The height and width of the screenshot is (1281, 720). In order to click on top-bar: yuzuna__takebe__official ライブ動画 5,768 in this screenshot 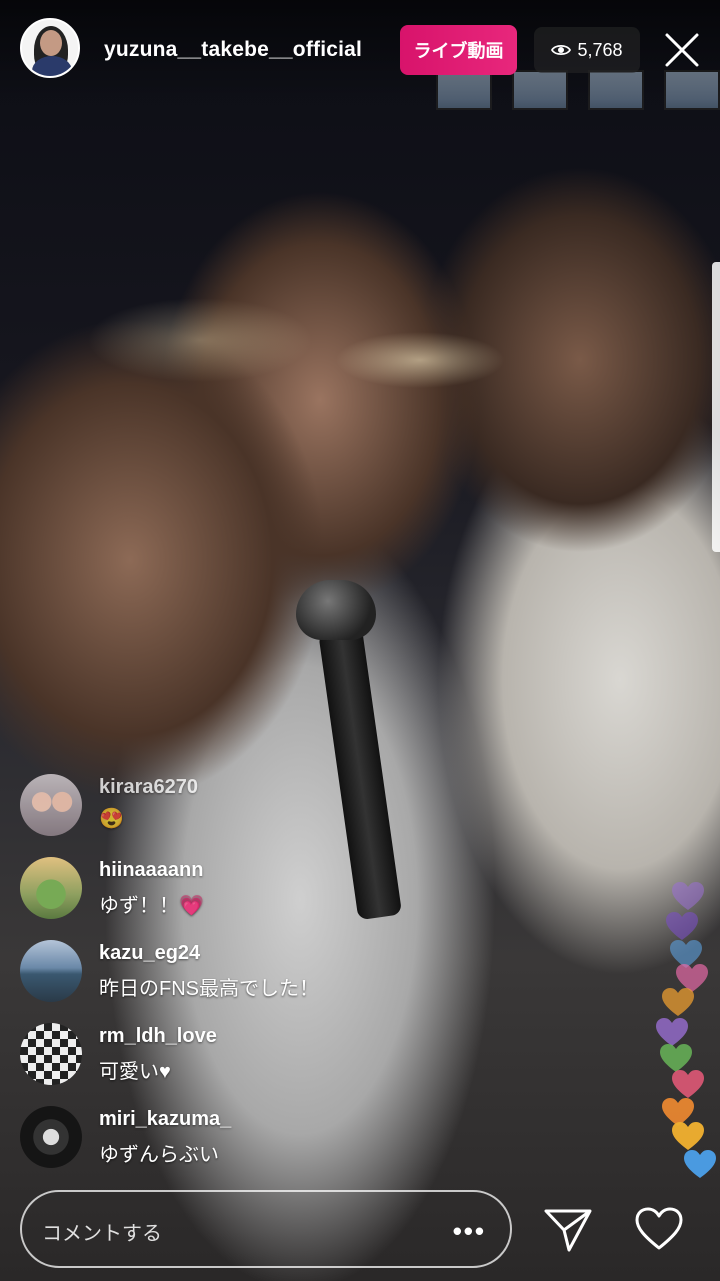, I will do `click(360, 50)`.